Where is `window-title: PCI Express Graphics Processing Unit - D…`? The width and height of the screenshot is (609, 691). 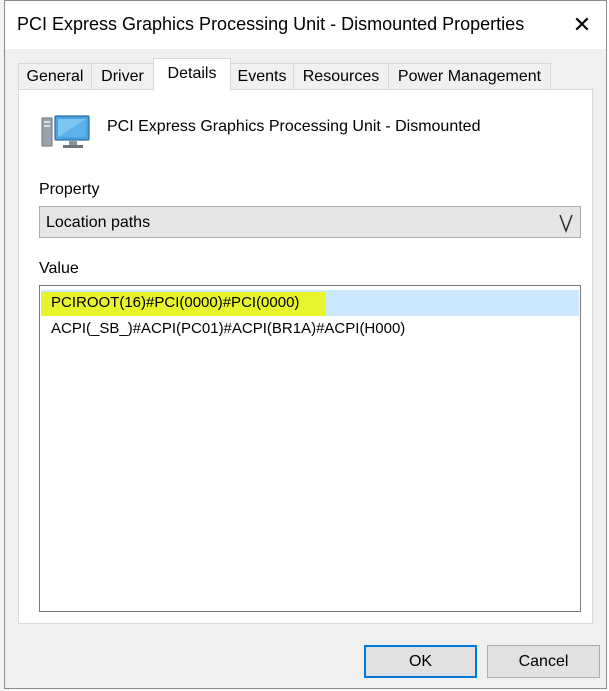
window-title: PCI Express Graphics Processing Unit - D… is located at coordinates (271, 24).